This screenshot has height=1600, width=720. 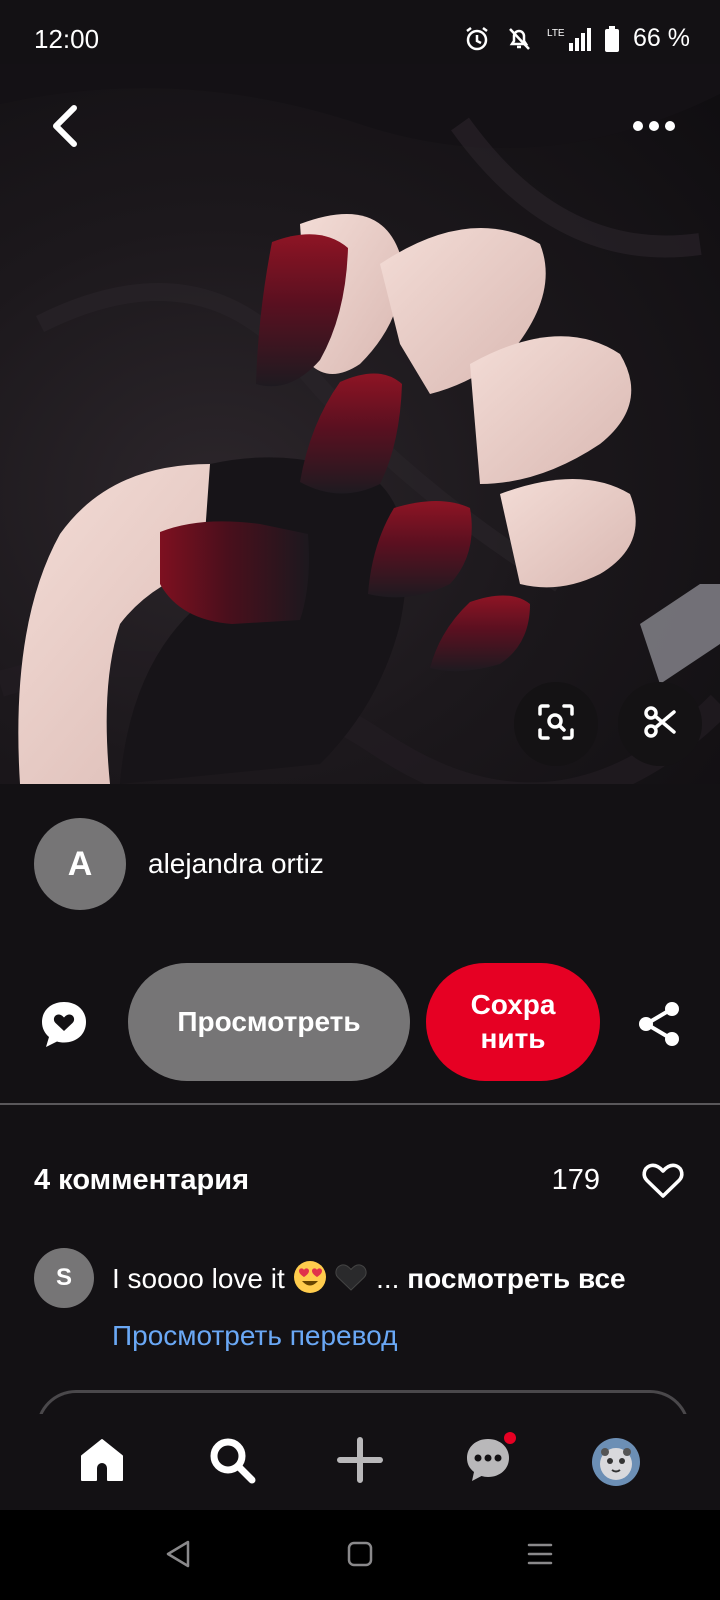 What do you see at coordinates (269, 1022) in the screenshot?
I see `view-button: Просмотреть` at bounding box center [269, 1022].